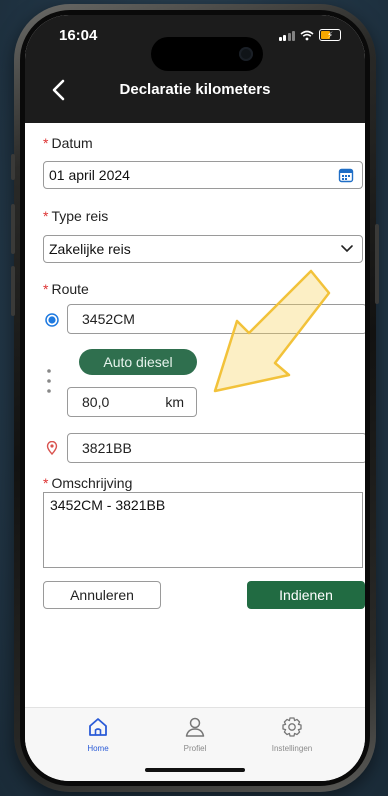  What do you see at coordinates (98, 748) in the screenshot?
I see `tab-home-label: Home` at bounding box center [98, 748].